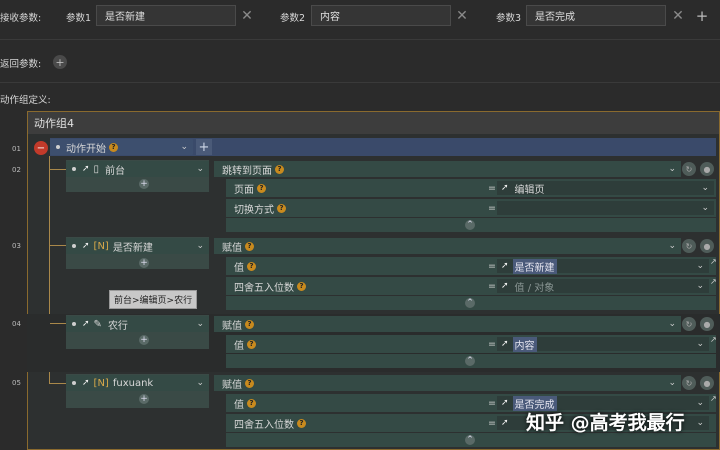  Describe the element at coordinates (534, 288) in the screenshot. I see `param-placeholder: 值 / 对象` at that location.